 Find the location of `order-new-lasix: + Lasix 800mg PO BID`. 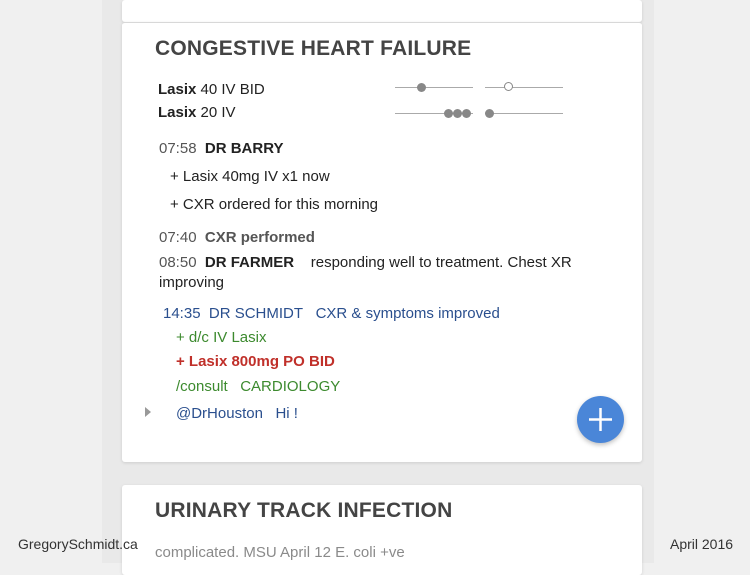

order-new-lasix: + Lasix 800mg PO BID is located at coordinates (255, 361).